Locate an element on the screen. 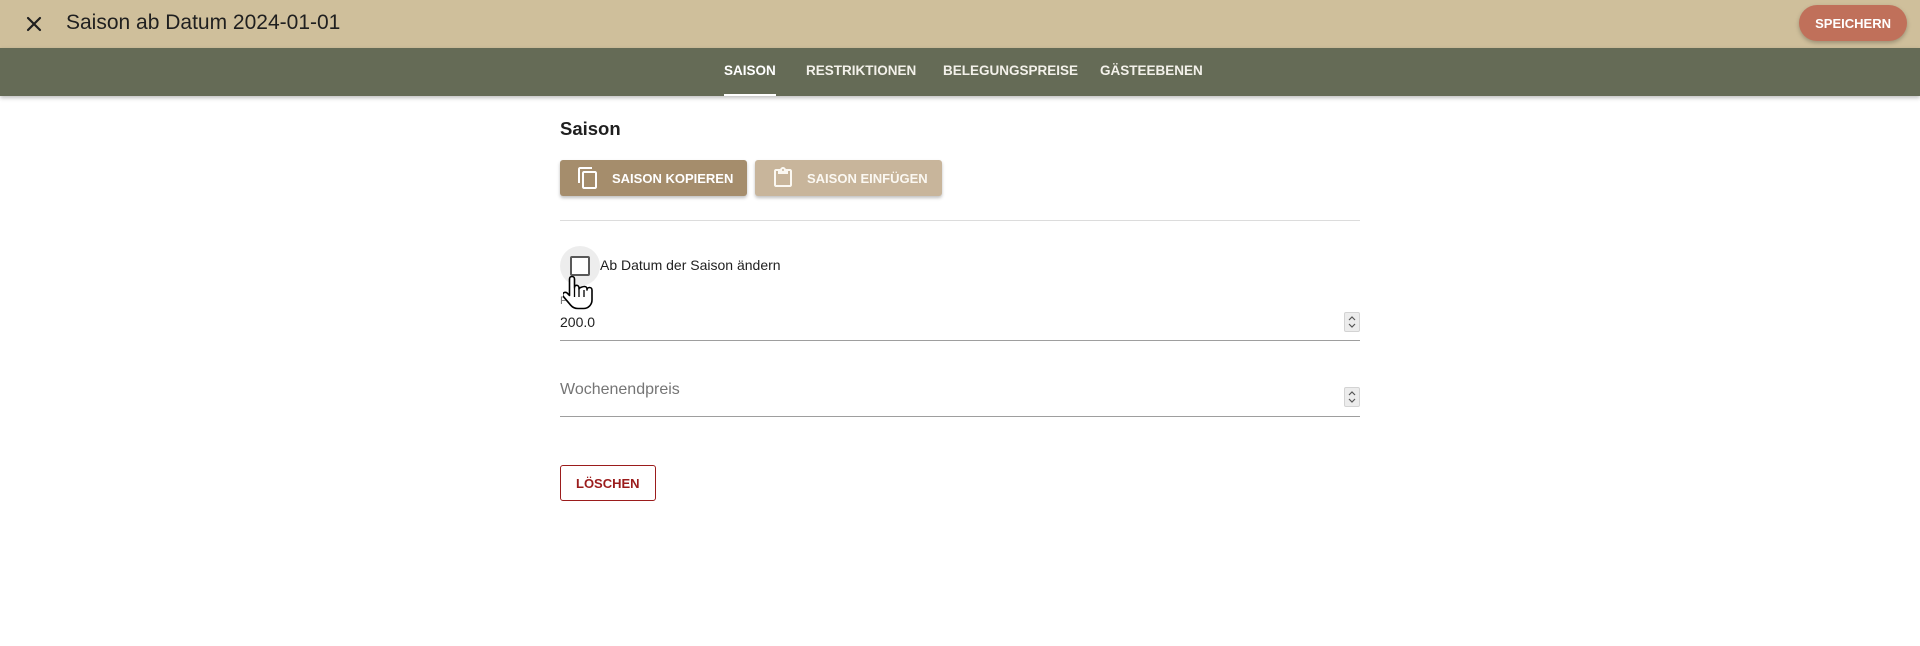 This screenshot has height=646, width=1920. tab-gaesteebenen: GÄSTEEBENEN is located at coordinates (1151, 72).